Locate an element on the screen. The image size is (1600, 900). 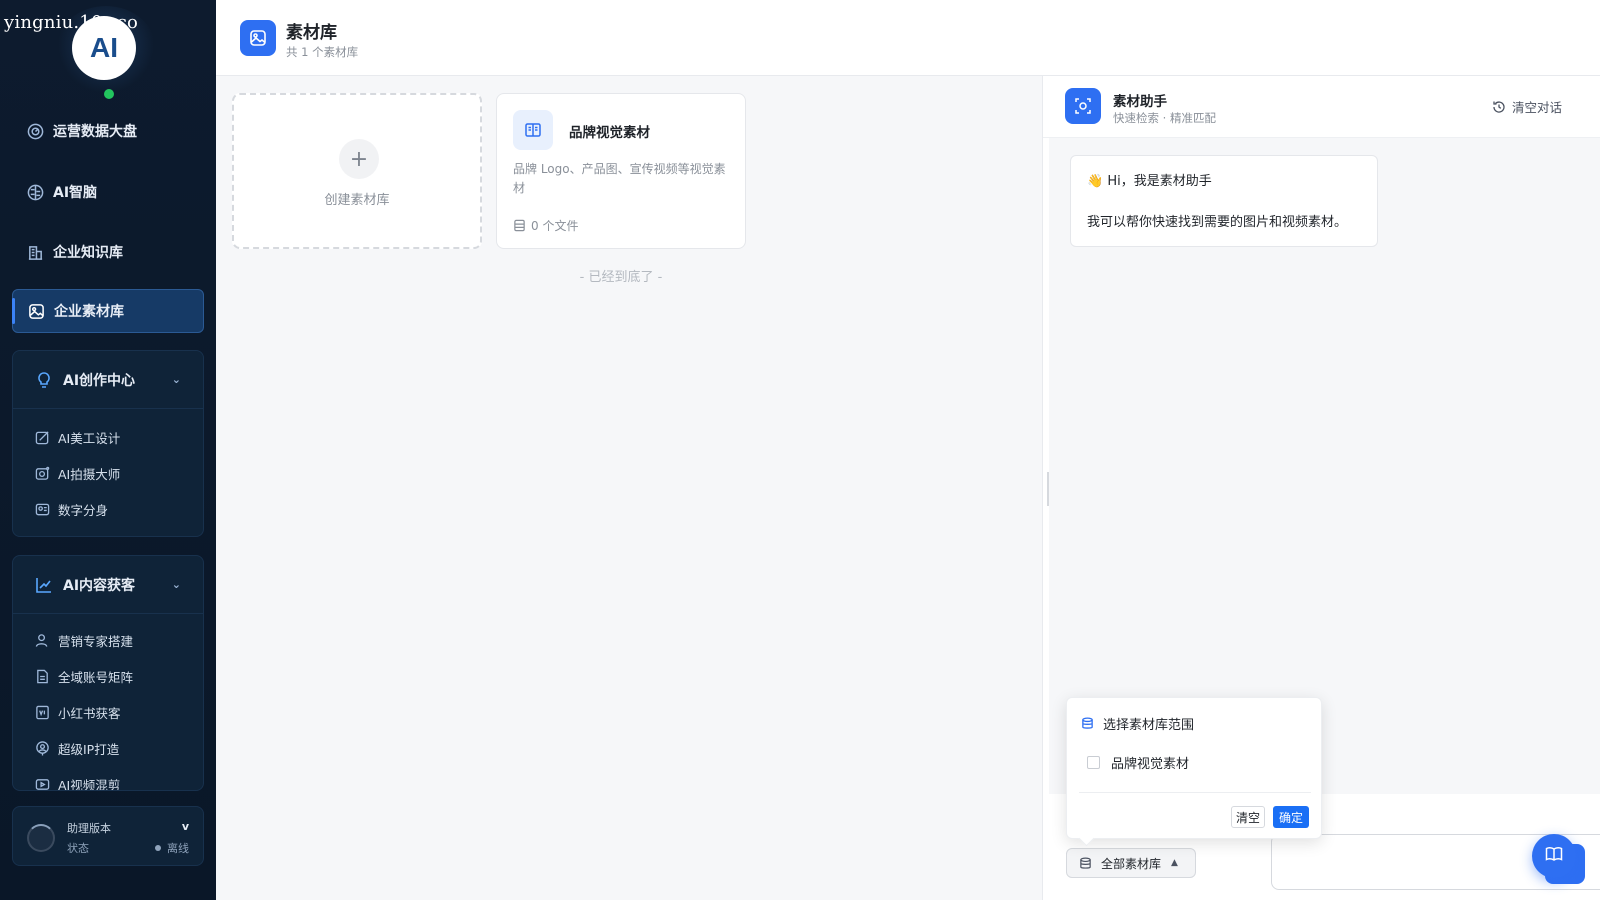
popover-title: 选择素材库范围 is located at coordinates (1137, 723).